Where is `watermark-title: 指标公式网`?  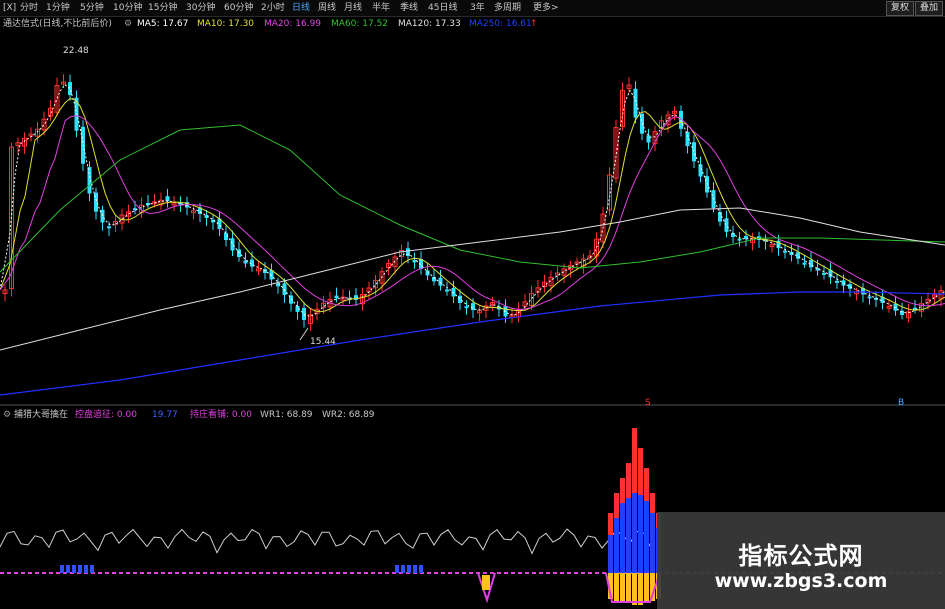
watermark-title: 指标公式网 is located at coordinates (801, 556).